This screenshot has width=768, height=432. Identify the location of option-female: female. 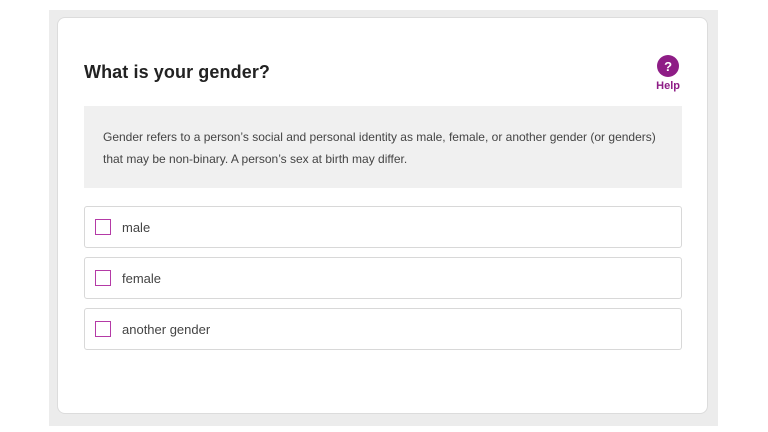
(383, 278).